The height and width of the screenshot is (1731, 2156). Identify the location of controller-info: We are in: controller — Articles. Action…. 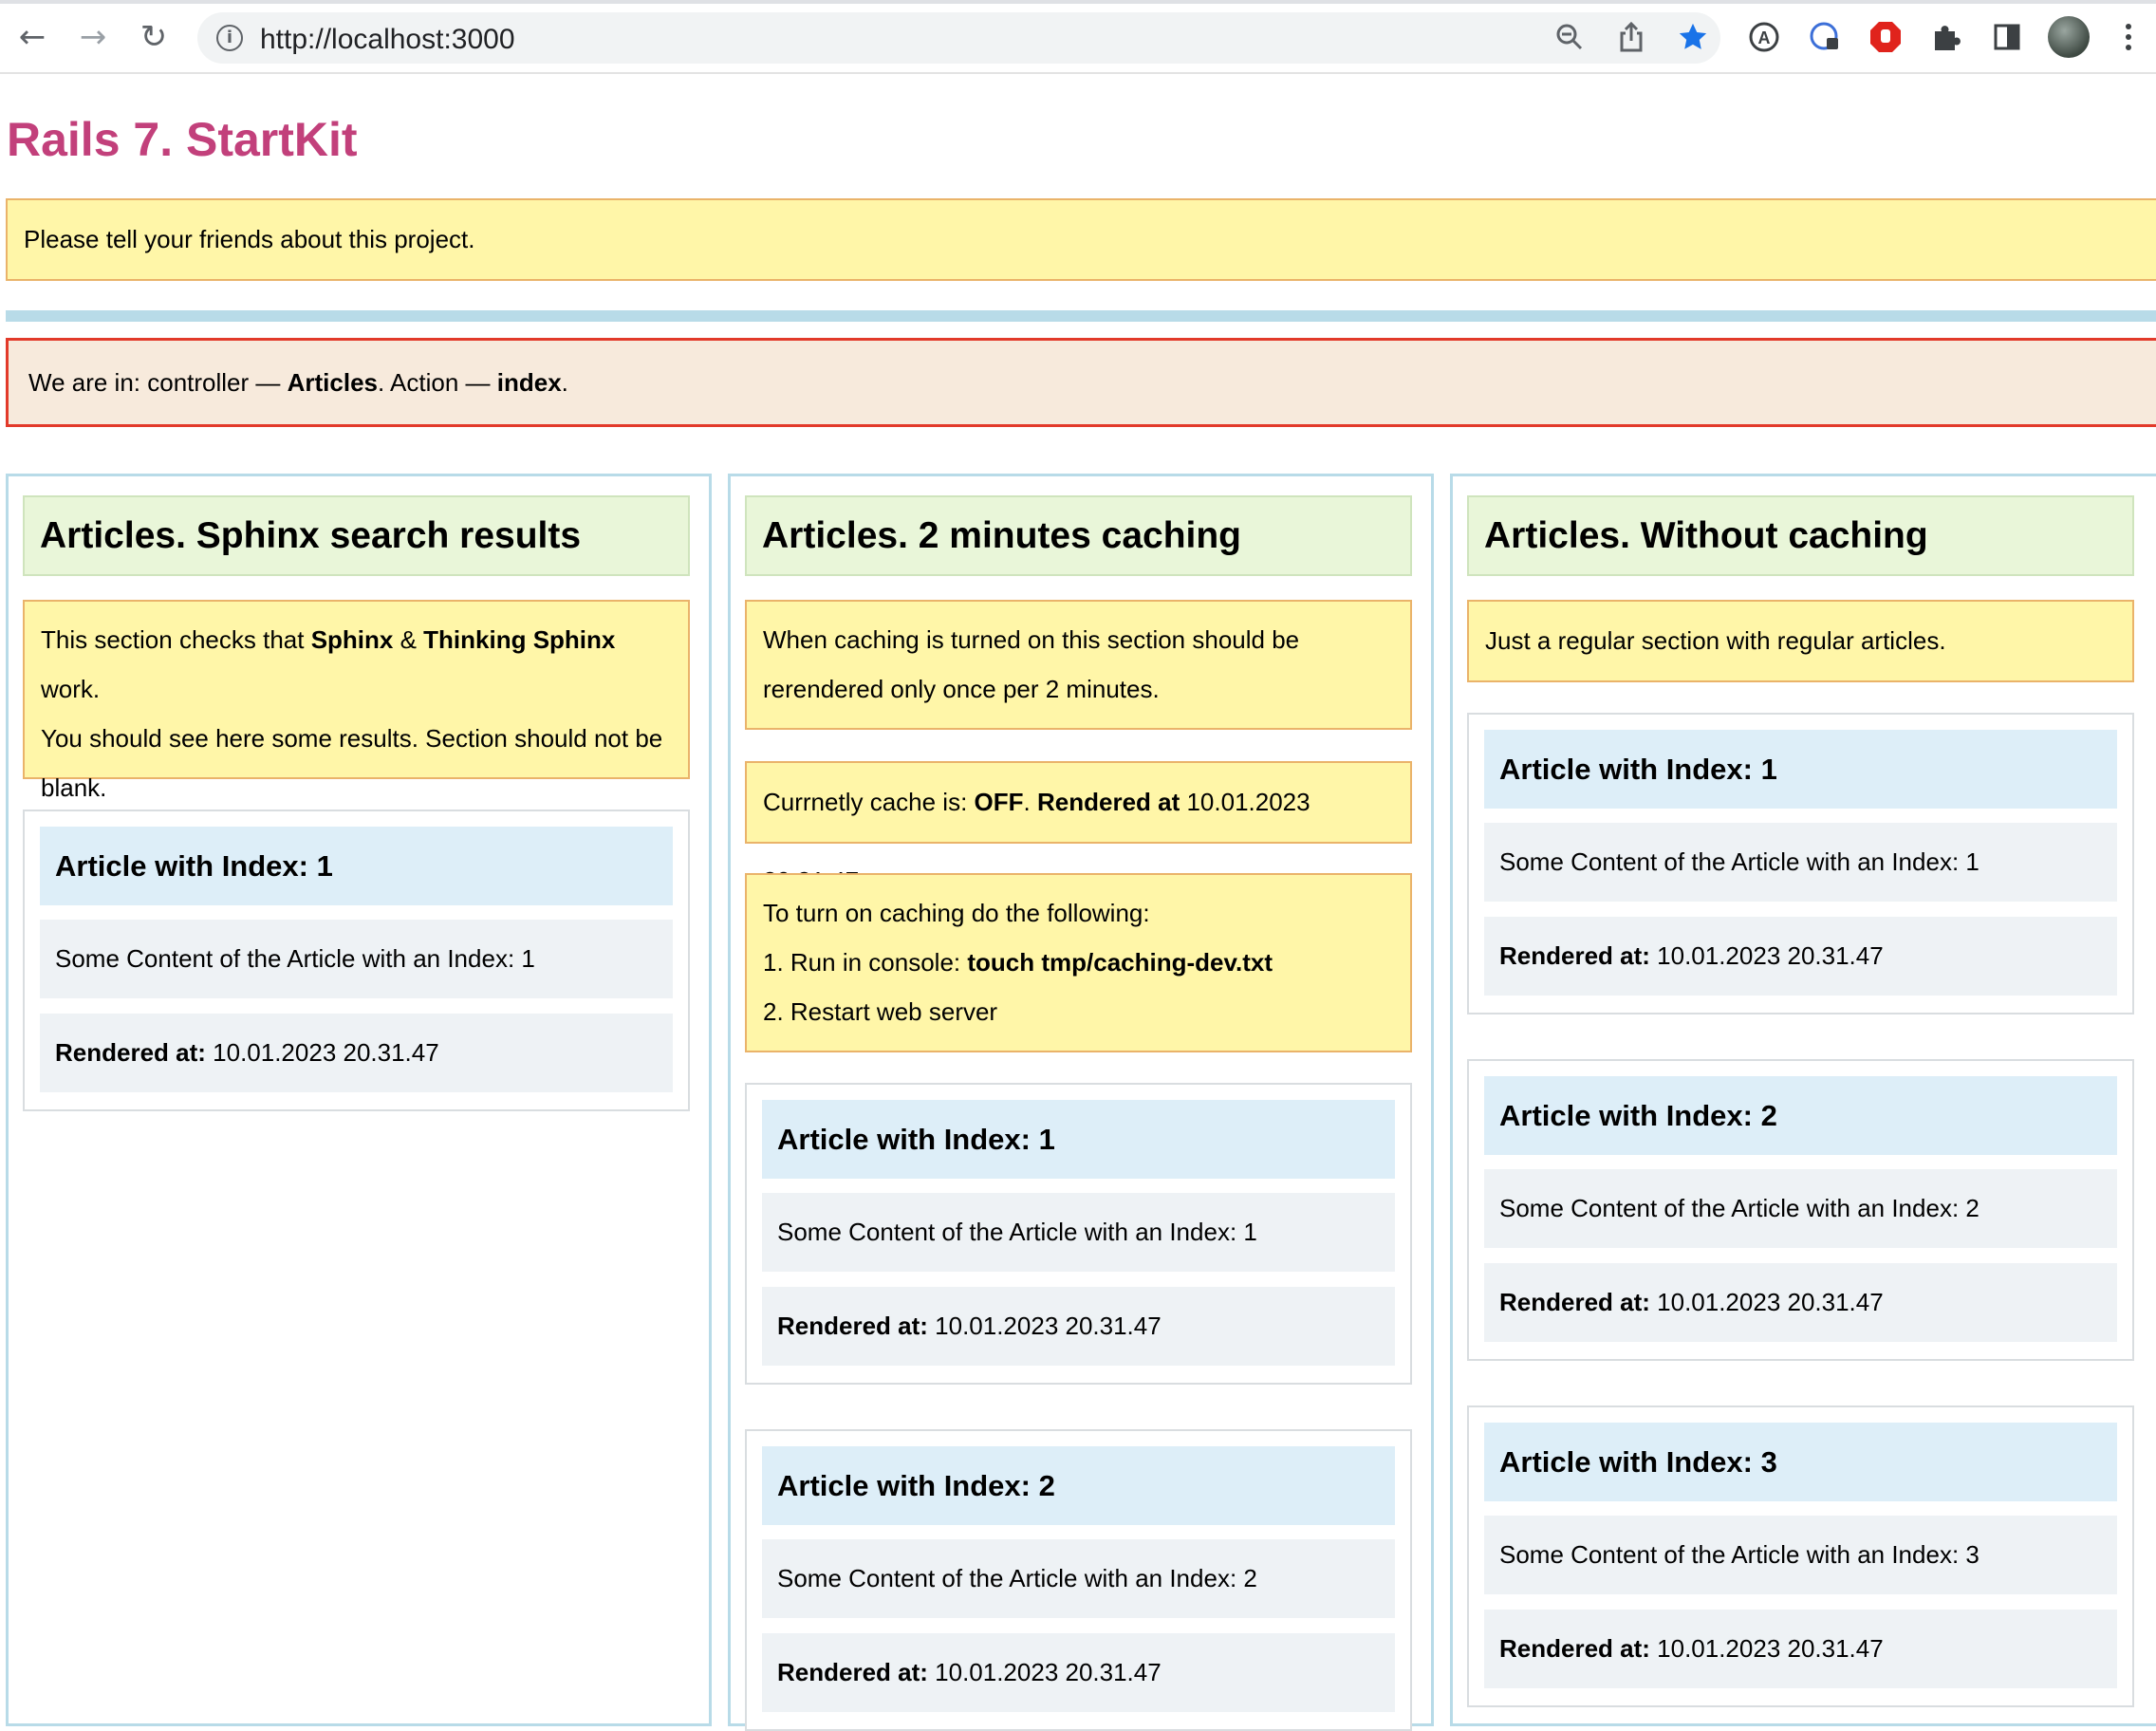
(1081, 382).